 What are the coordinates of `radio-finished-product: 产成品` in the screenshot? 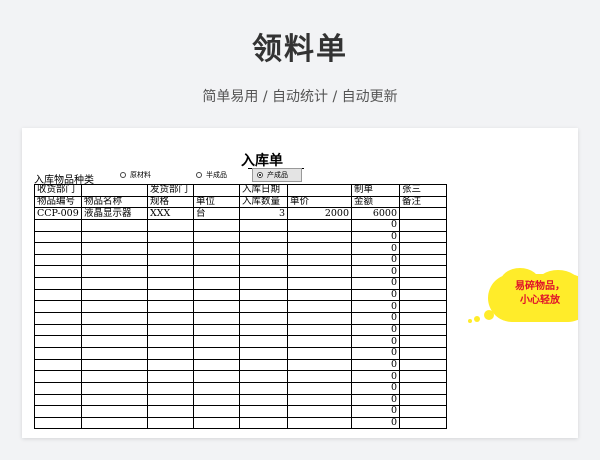 It's located at (277, 175).